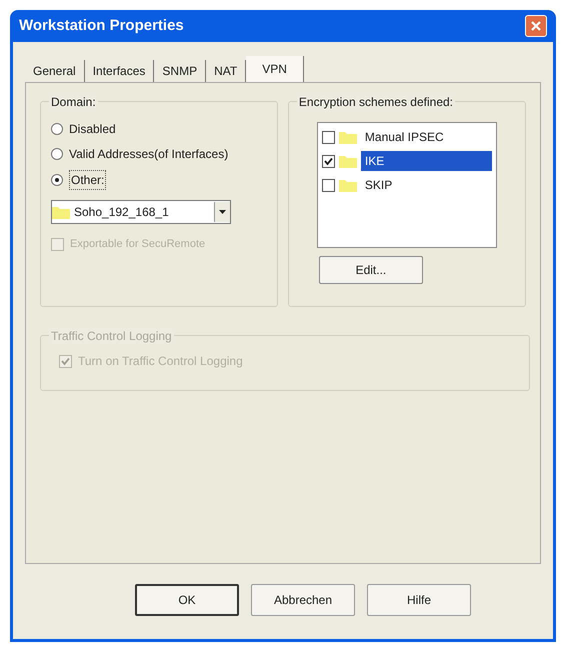  What do you see at coordinates (122, 212) in the screenshot?
I see `dropdown-value: Soho_192_168_1` at bounding box center [122, 212].